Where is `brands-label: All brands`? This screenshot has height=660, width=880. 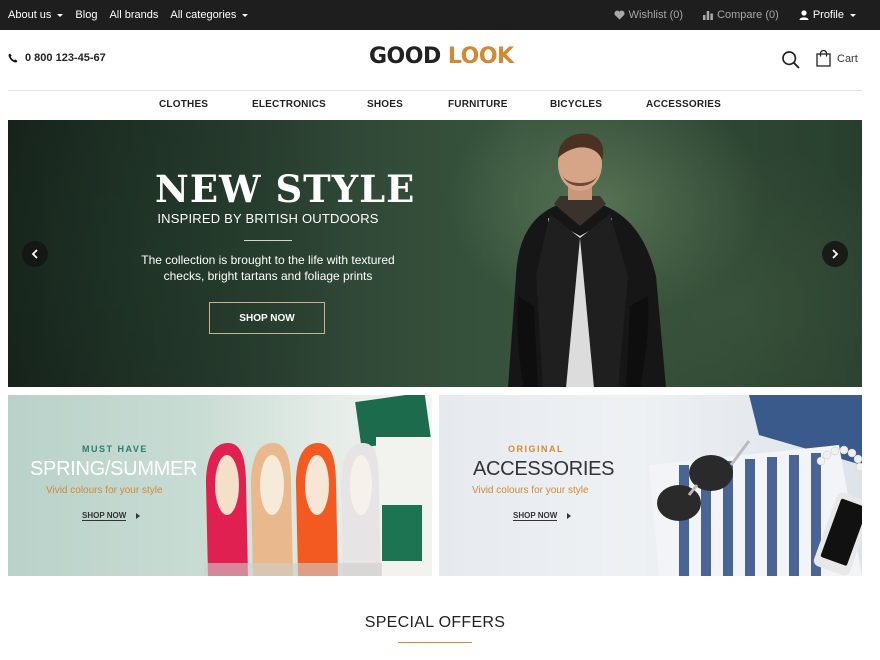
brands-label: All brands is located at coordinates (134, 15).